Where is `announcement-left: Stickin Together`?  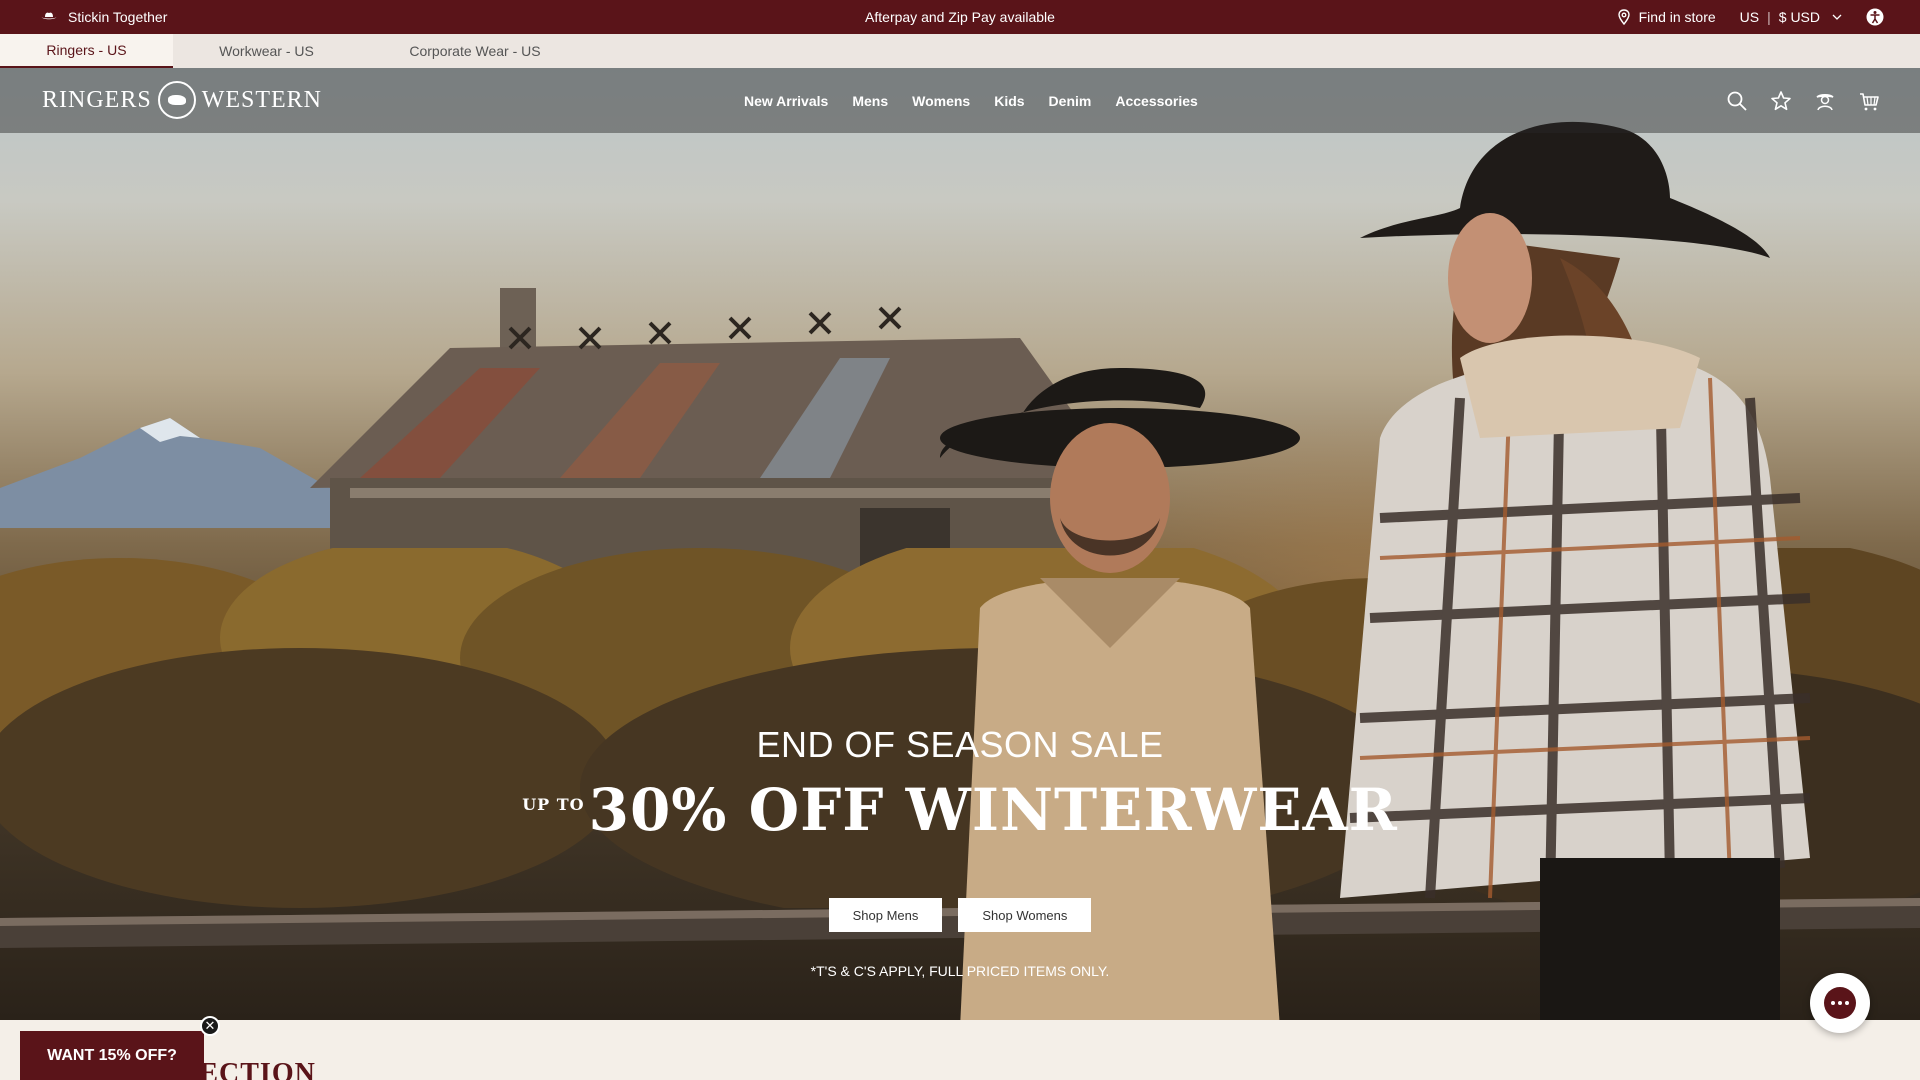
announcement-left: Stickin Together is located at coordinates (103, 17).